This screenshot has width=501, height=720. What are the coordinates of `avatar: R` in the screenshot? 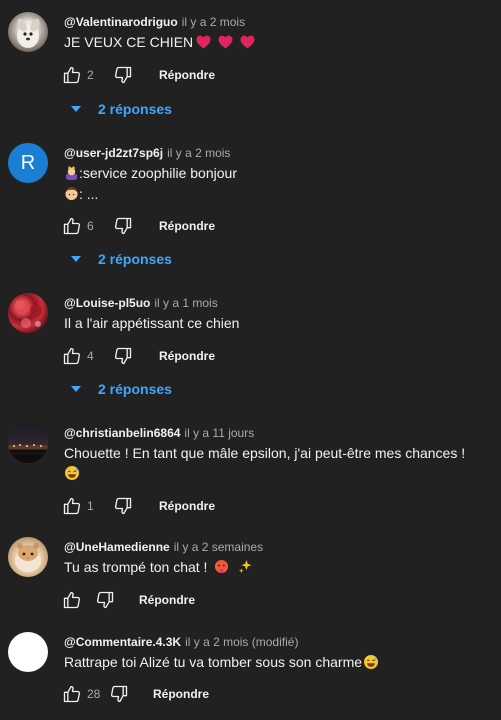 It's located at (28, 163).